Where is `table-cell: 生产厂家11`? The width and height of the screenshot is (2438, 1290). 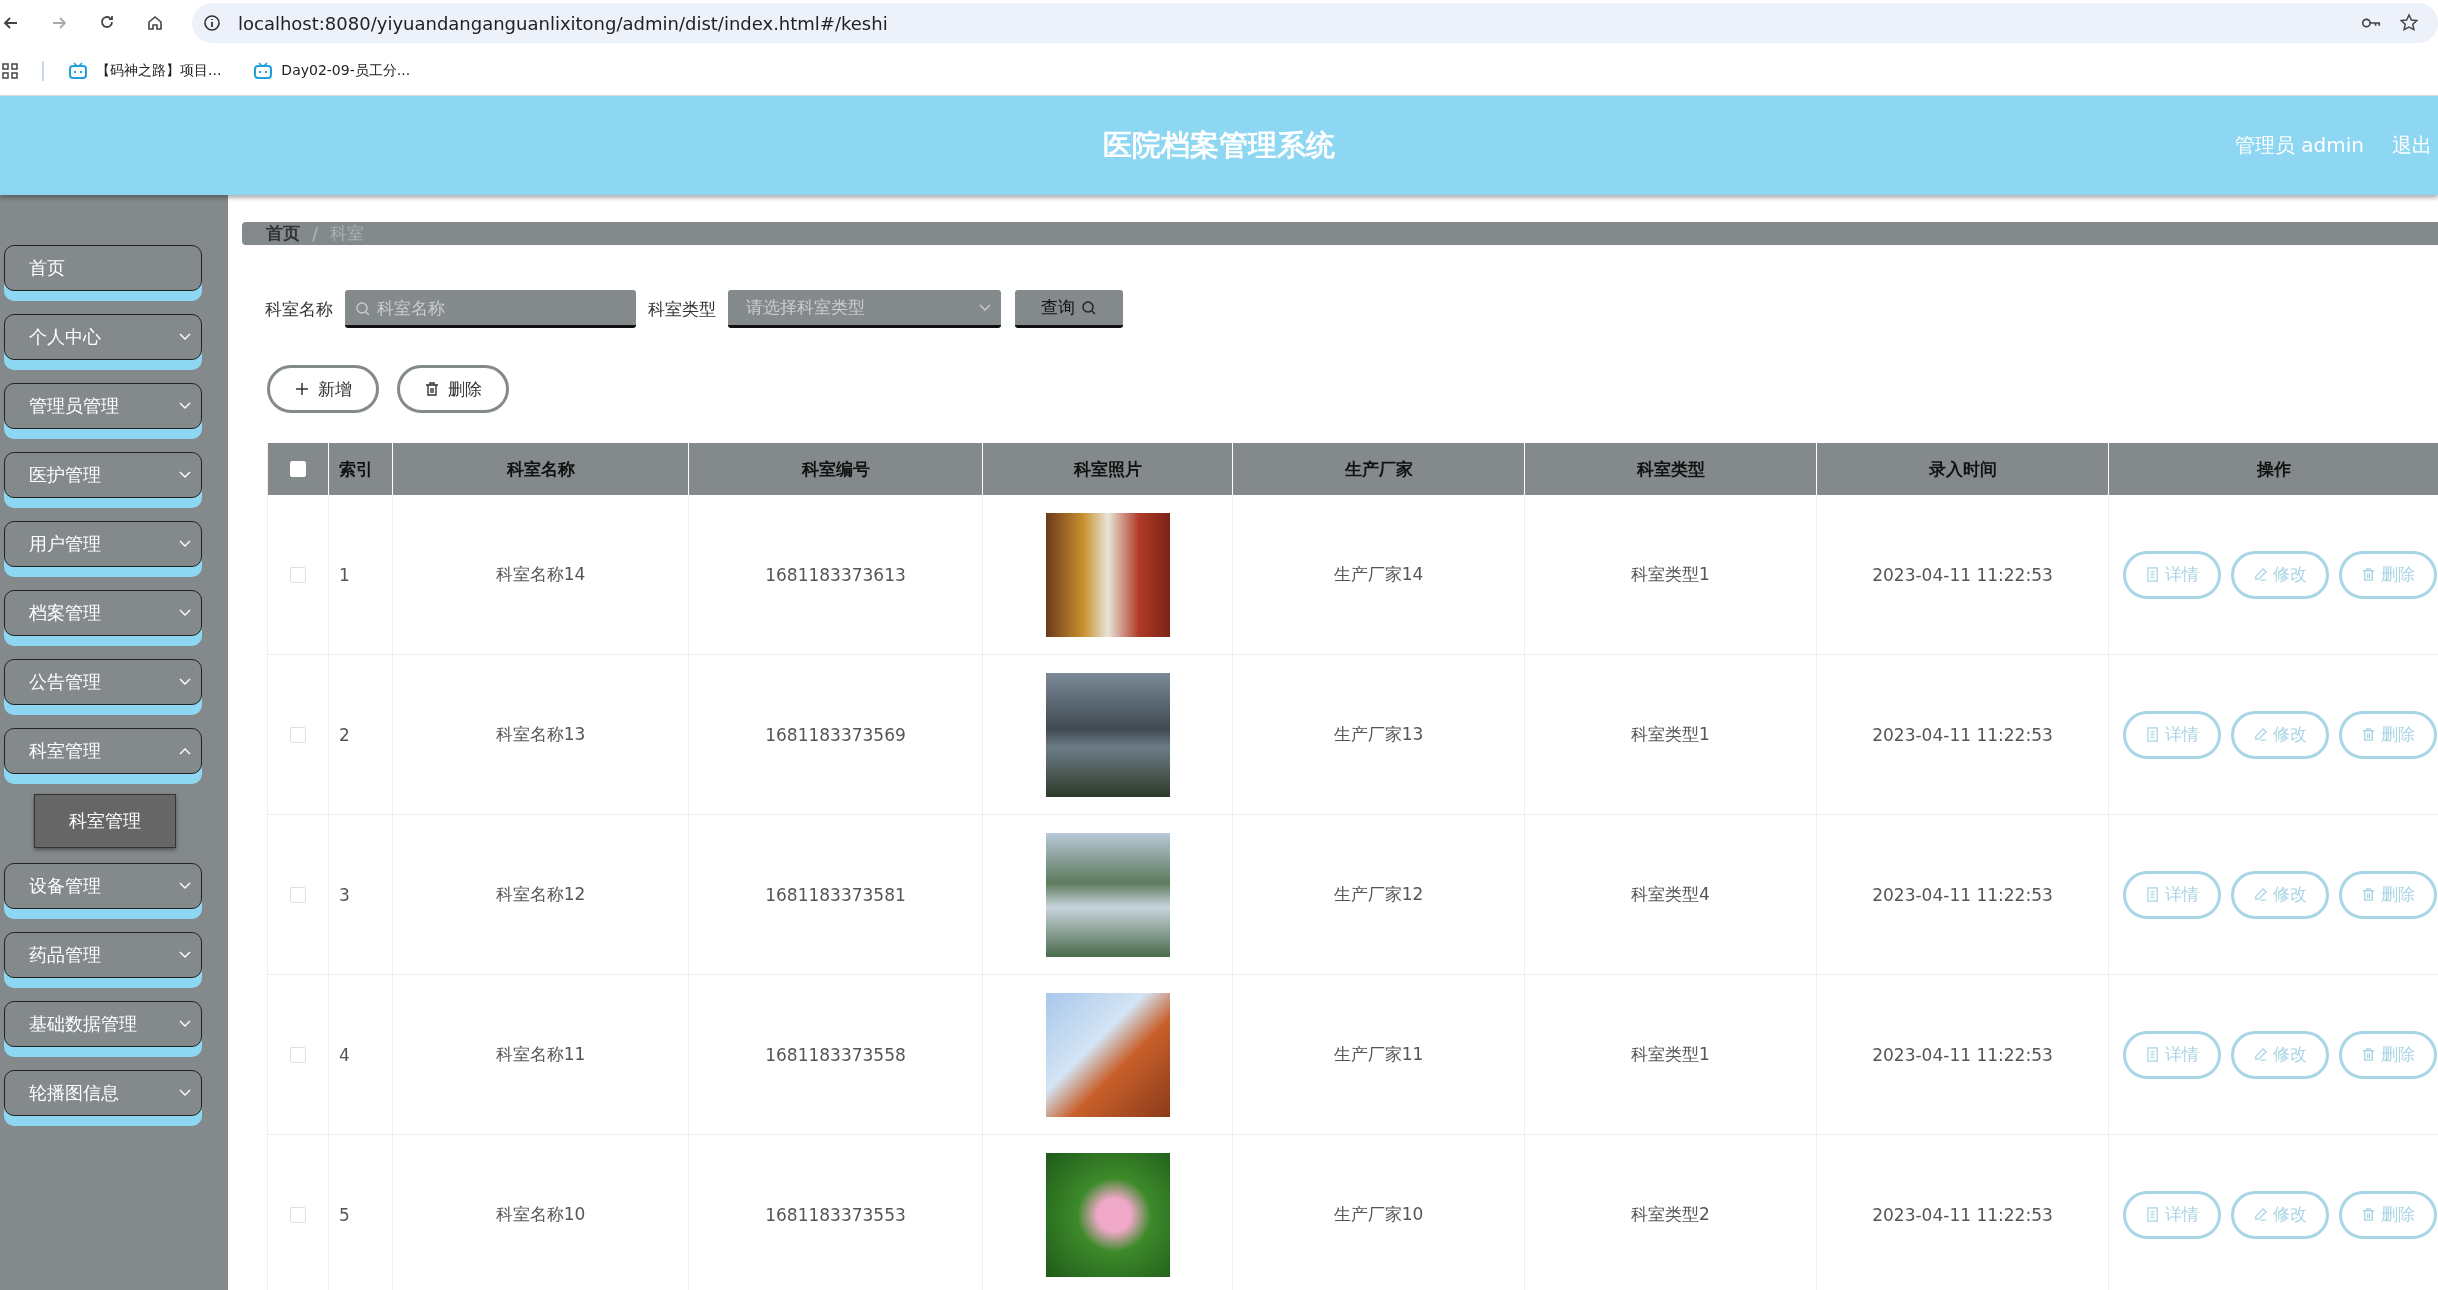
table-cell: 生产厂家11 is located at coordinates (1378, 1054).